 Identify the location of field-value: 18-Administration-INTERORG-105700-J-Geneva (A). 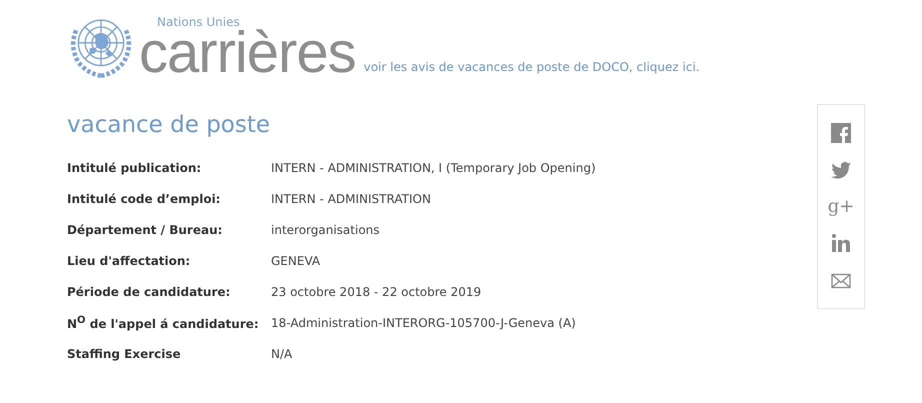
(423, 323).